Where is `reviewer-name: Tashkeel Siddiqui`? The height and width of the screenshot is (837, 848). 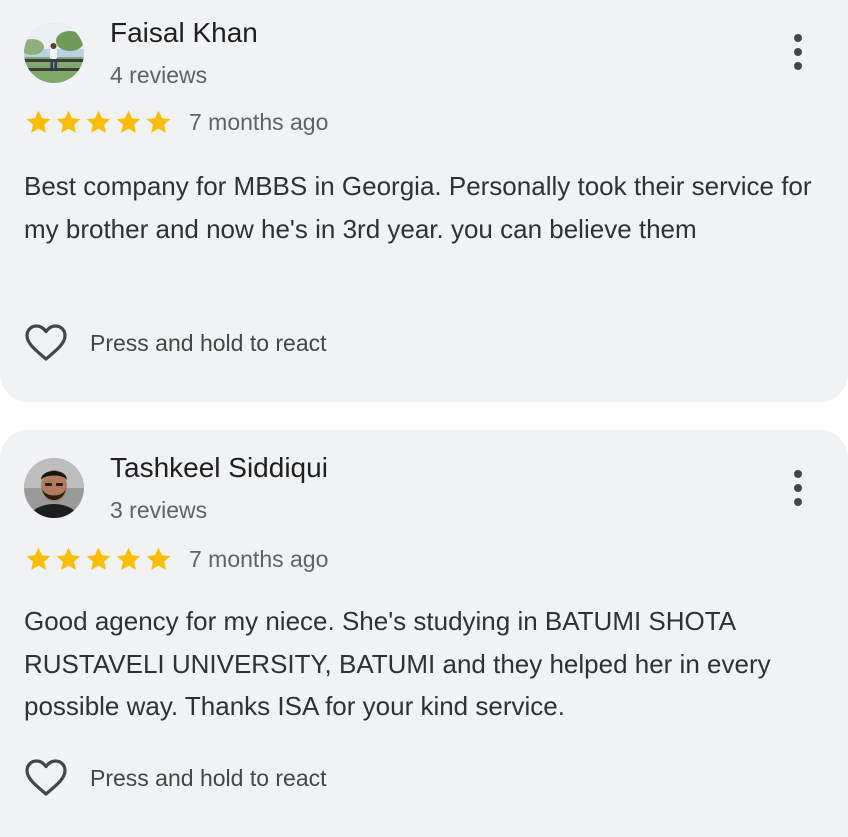
reviewer-name: Tashkeel Siddiqui is located at coordinates (219, 468).